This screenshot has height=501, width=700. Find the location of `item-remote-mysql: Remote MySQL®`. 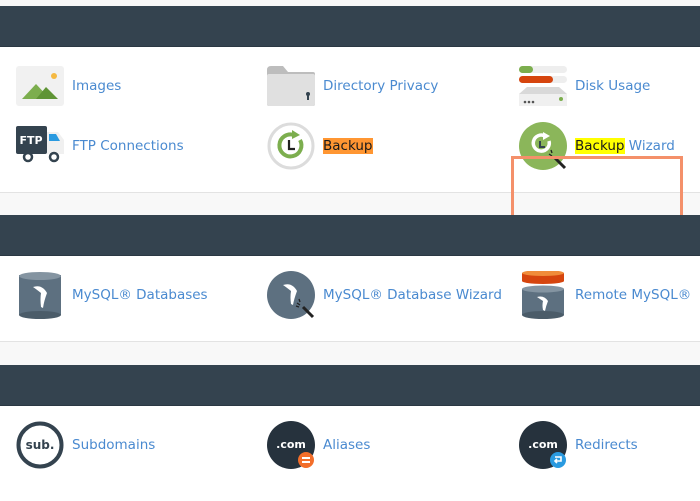

item-remote-mysql: Remote MySQL® is located at coordinates (605, 295).